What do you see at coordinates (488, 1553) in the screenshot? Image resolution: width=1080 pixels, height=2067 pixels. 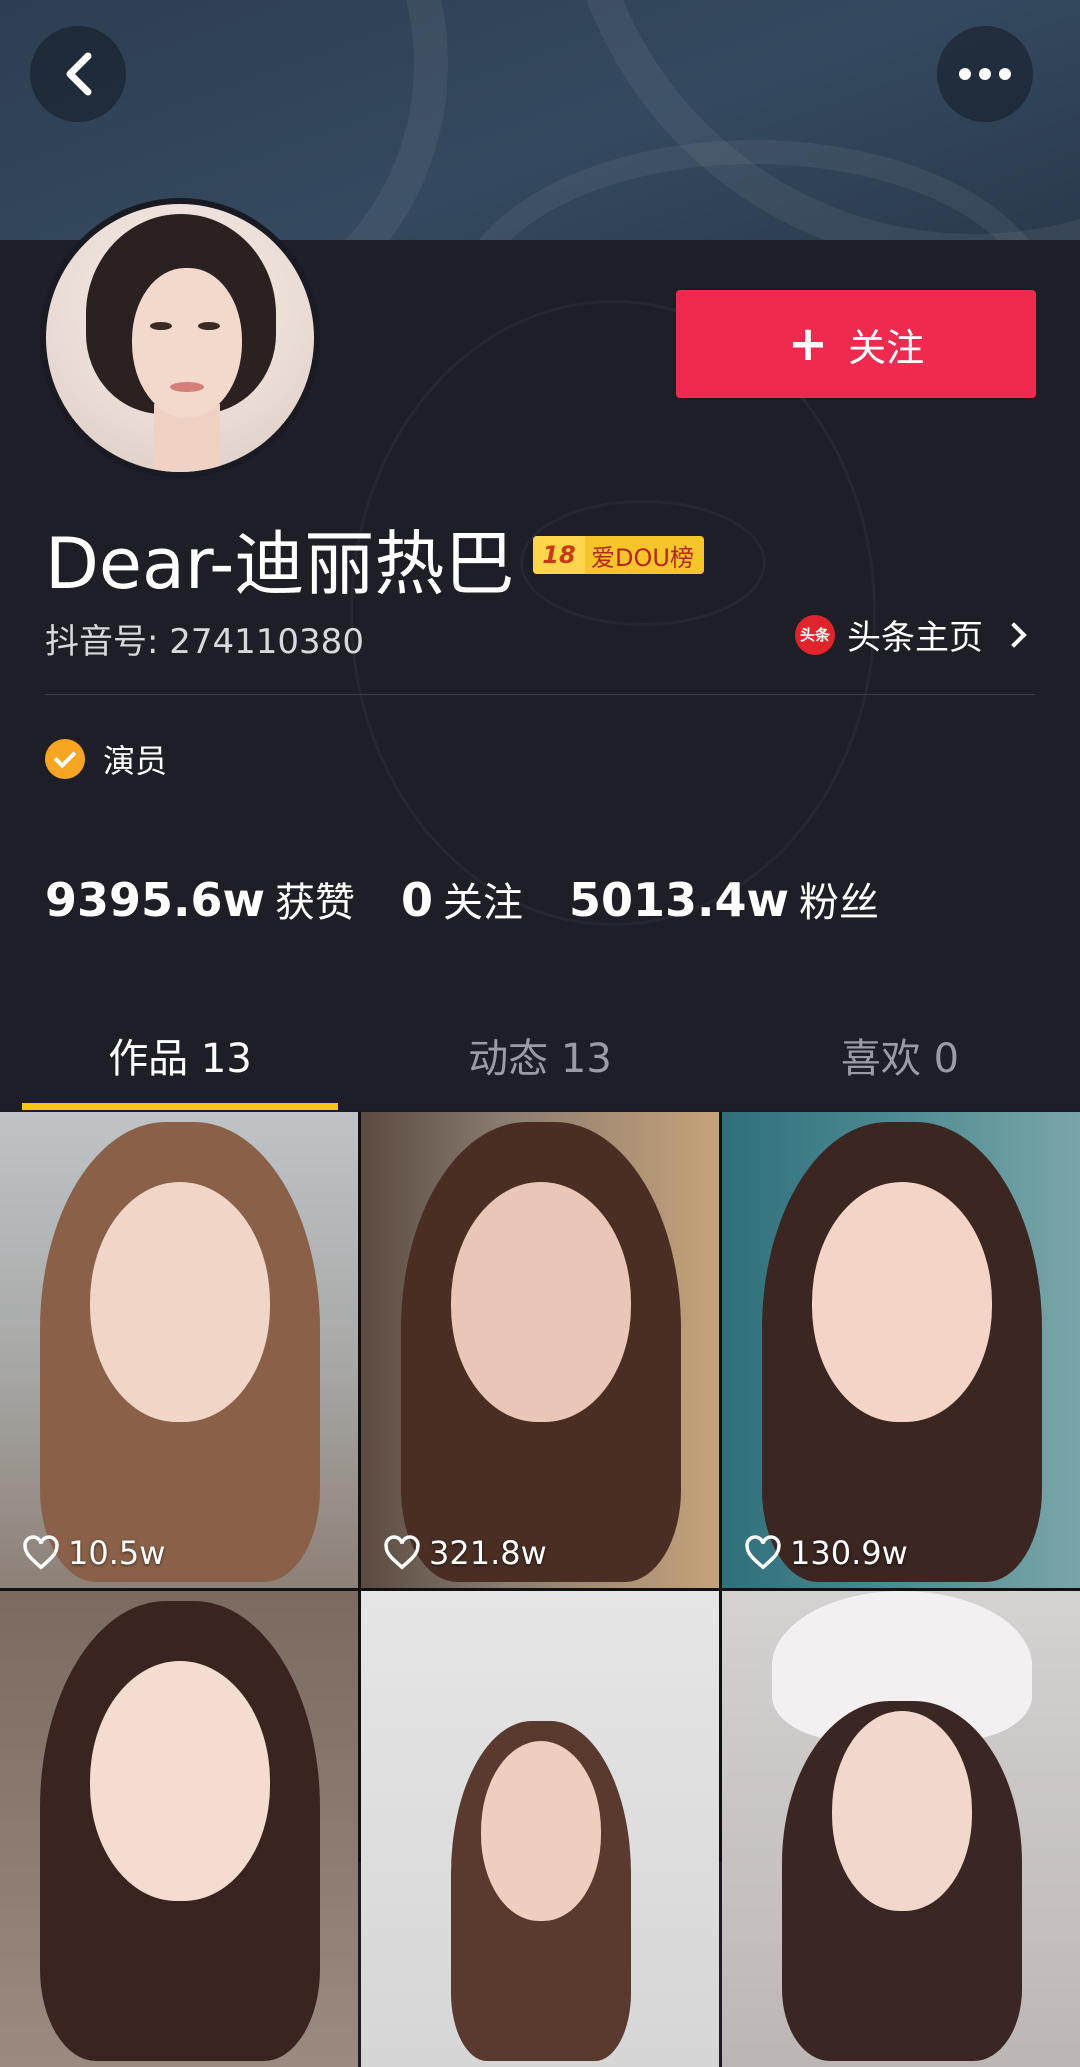 I see `like-count: 321.8w` at bounding box center [488, 1553].